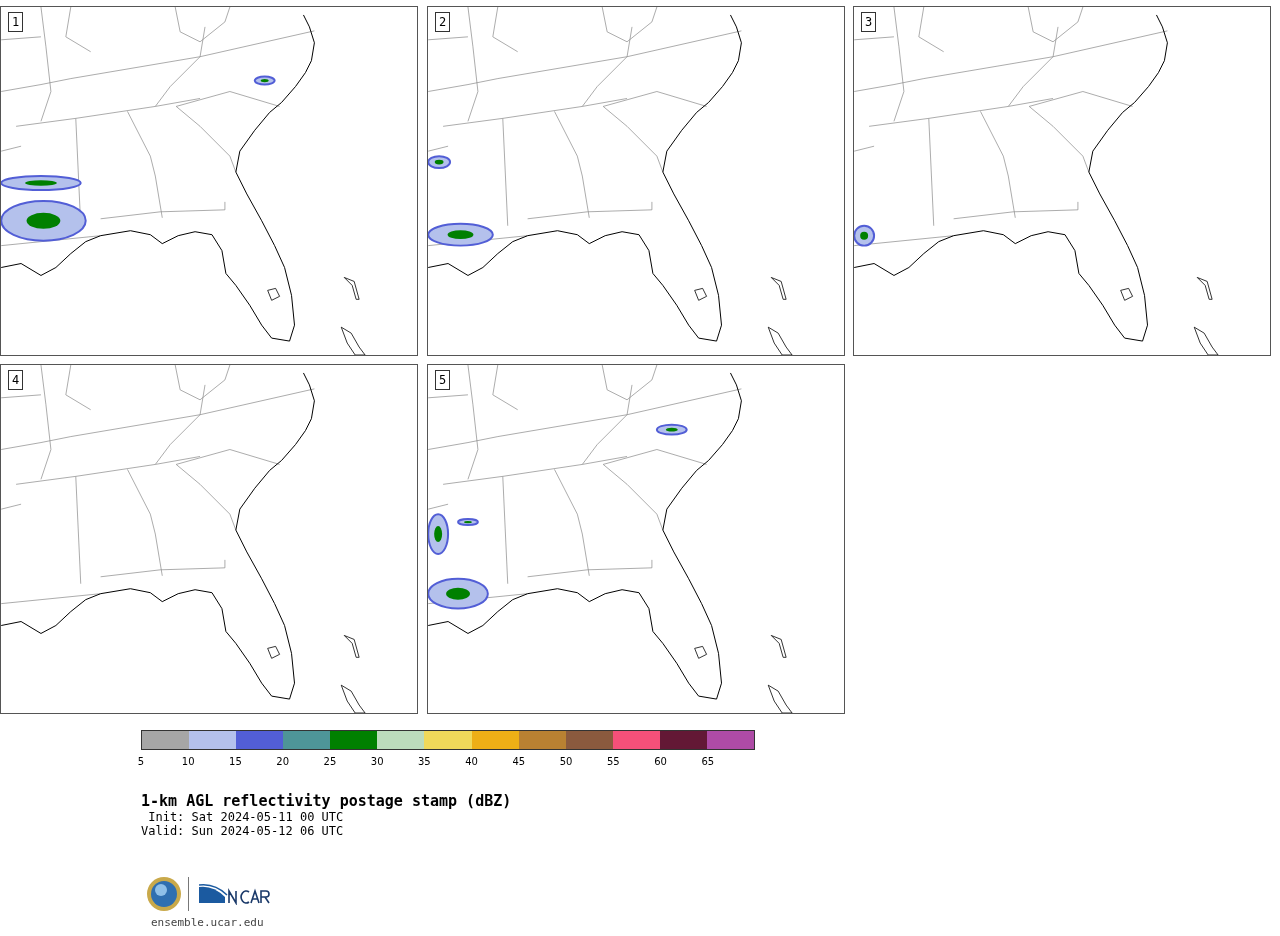  I want to click on scale-tick-label: 20, so click(283, 761).